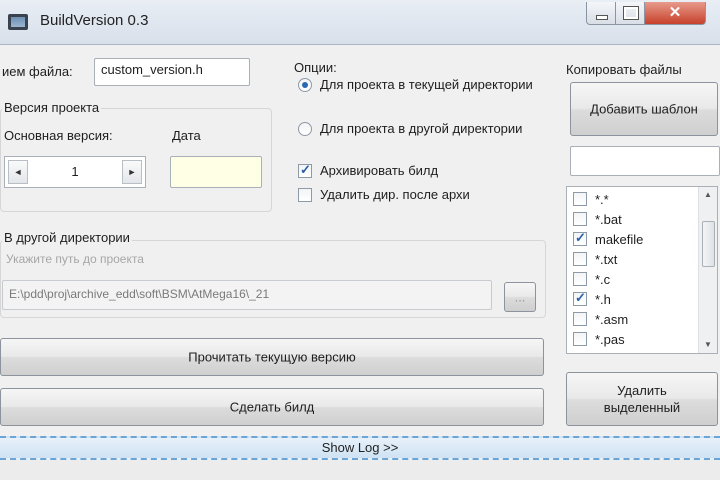 The image size is (720, 480). Describe the element at coordinates (619, 239) in the screenshot. I see `list-item-label: makefile` at that location.